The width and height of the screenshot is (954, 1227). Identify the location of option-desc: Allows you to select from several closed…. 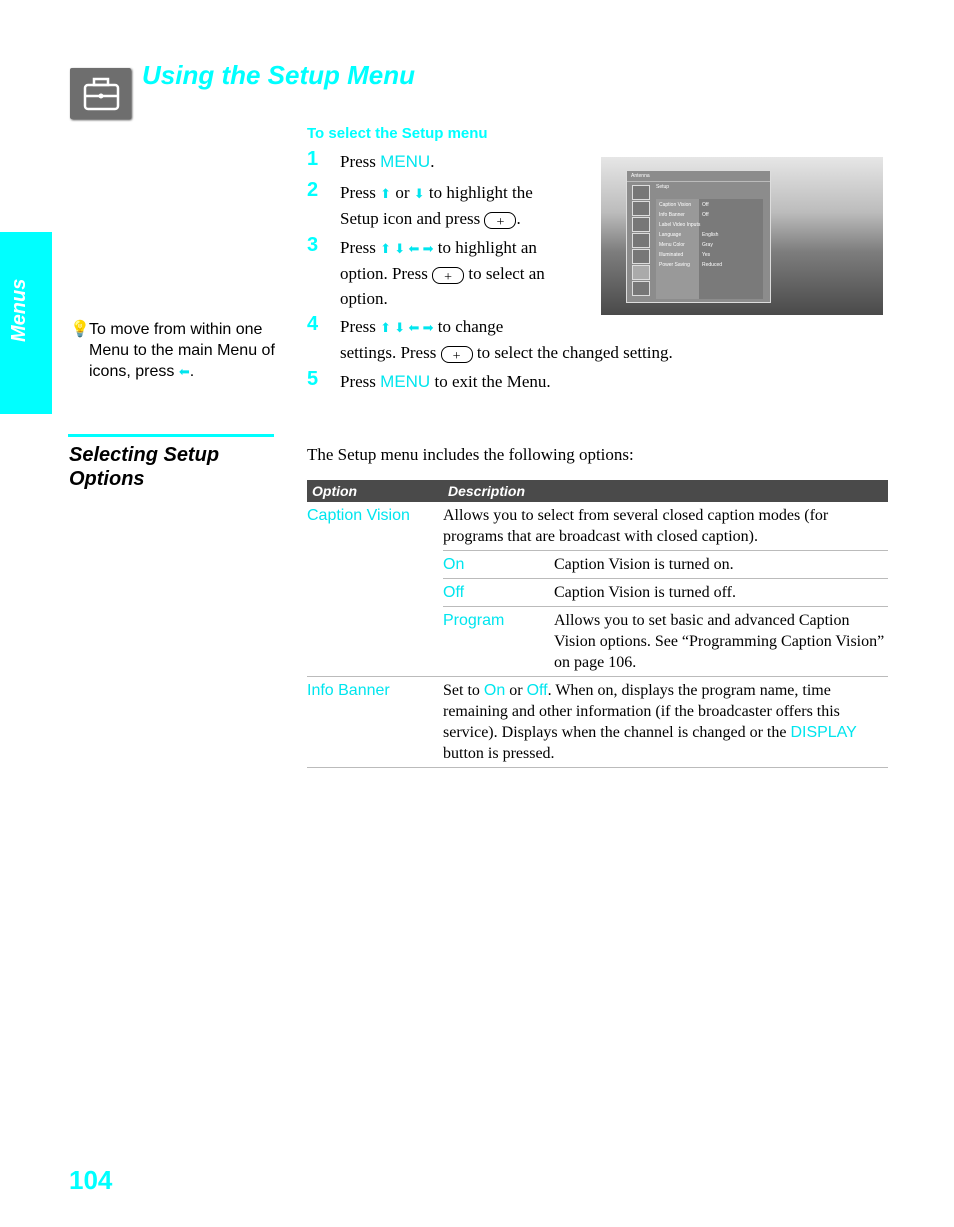
(665, 526).